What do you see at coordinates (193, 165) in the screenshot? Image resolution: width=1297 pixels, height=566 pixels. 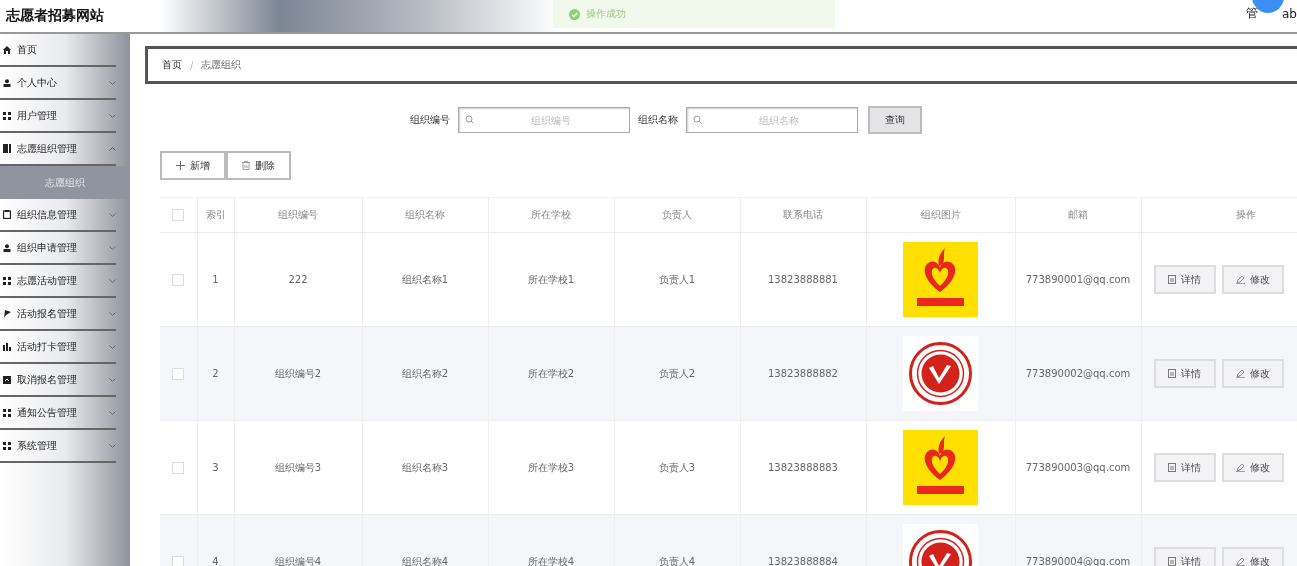 I see `add-button: 新增` at bounding box center [193, 165].